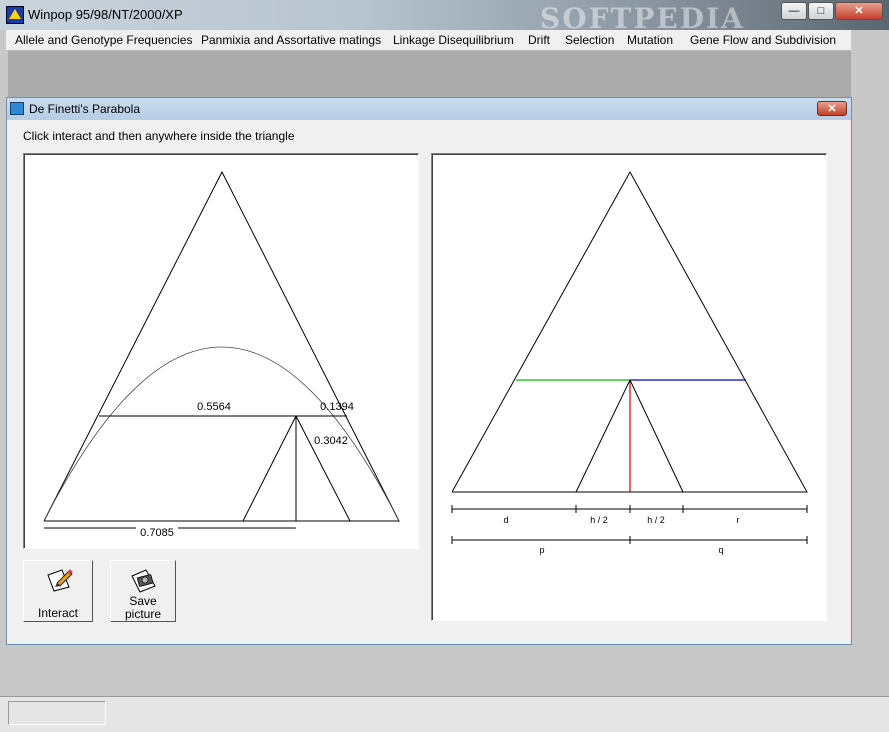  Describe the element at coordinates (763, 40) in the screenshot. I see `menu-gene-flow: Gene Flow and Subdivision` at that location.